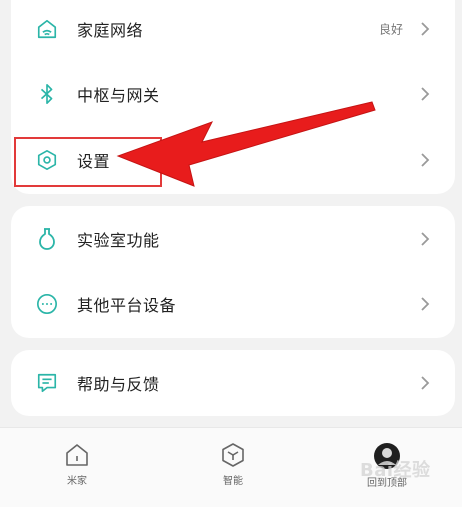 This screenshot has width=462, height=507. Describe the element at coordinates (233, 94) in the screenshot. I see `hub-gateway-row: 中枢与网关` at that location.